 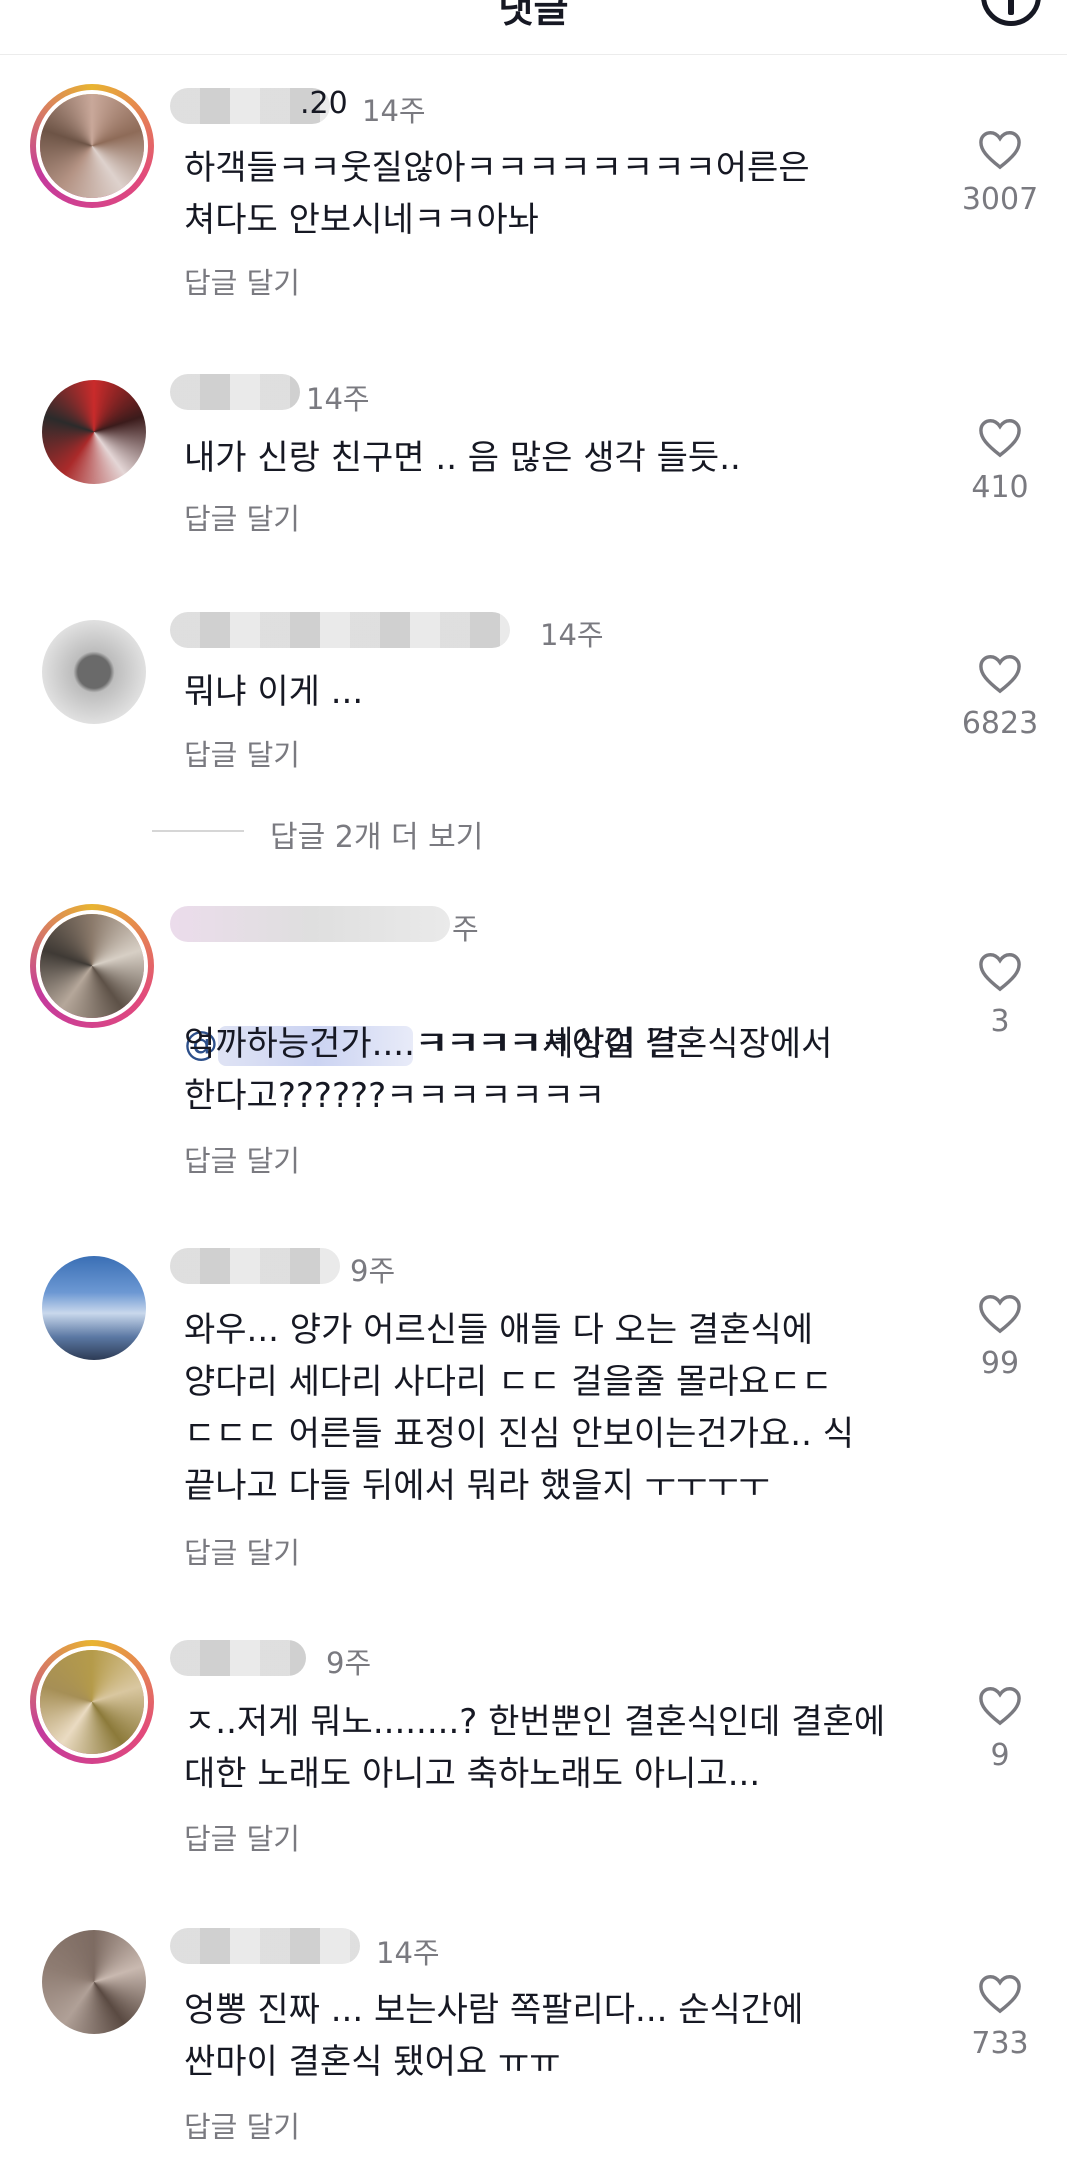 What do you see at coordinates (1000, 1021) in the screenshot?
I see `like-count: 3` at bounding box center [1000, 1021].